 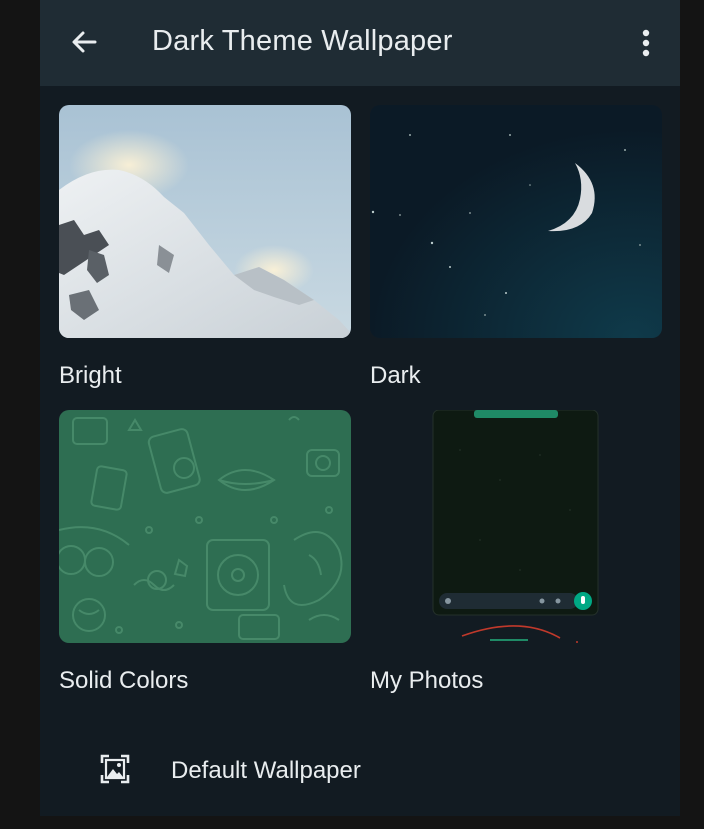 I want to click on doodle-pattern-thumbnail, so click(x=205, y=526).